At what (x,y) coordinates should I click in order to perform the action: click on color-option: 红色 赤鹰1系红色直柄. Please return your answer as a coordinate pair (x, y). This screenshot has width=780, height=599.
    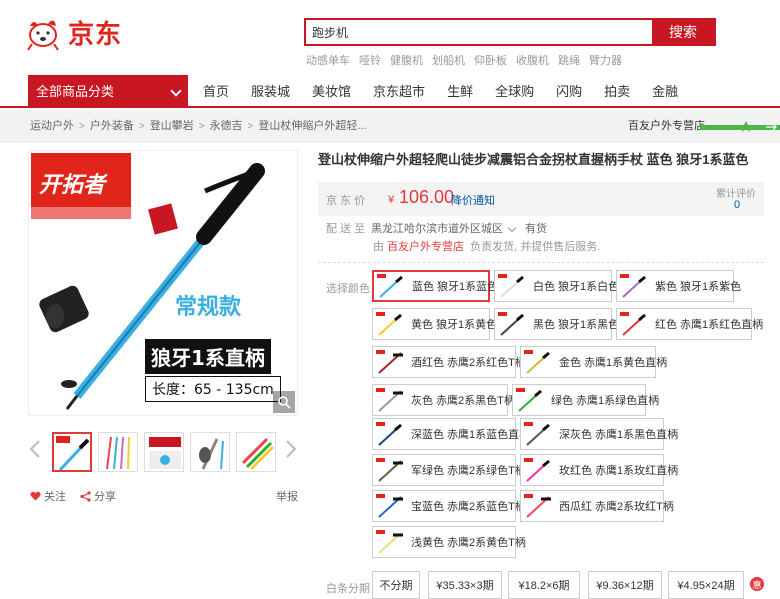
    Looking at the image, I should click on (689, 324).